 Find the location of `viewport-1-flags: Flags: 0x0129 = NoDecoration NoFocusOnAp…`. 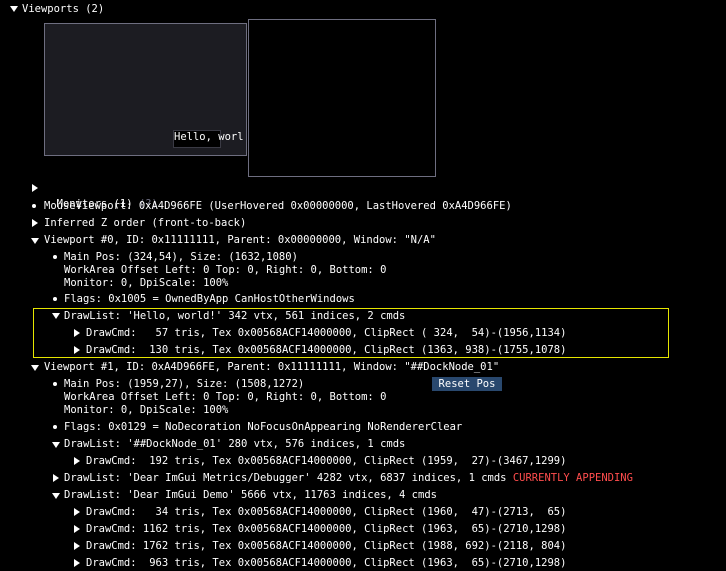

viewport-1-flags: Flags: 0x0129 = NoDecoration NoFocusOnAp… is located at coordinates (263, 427).